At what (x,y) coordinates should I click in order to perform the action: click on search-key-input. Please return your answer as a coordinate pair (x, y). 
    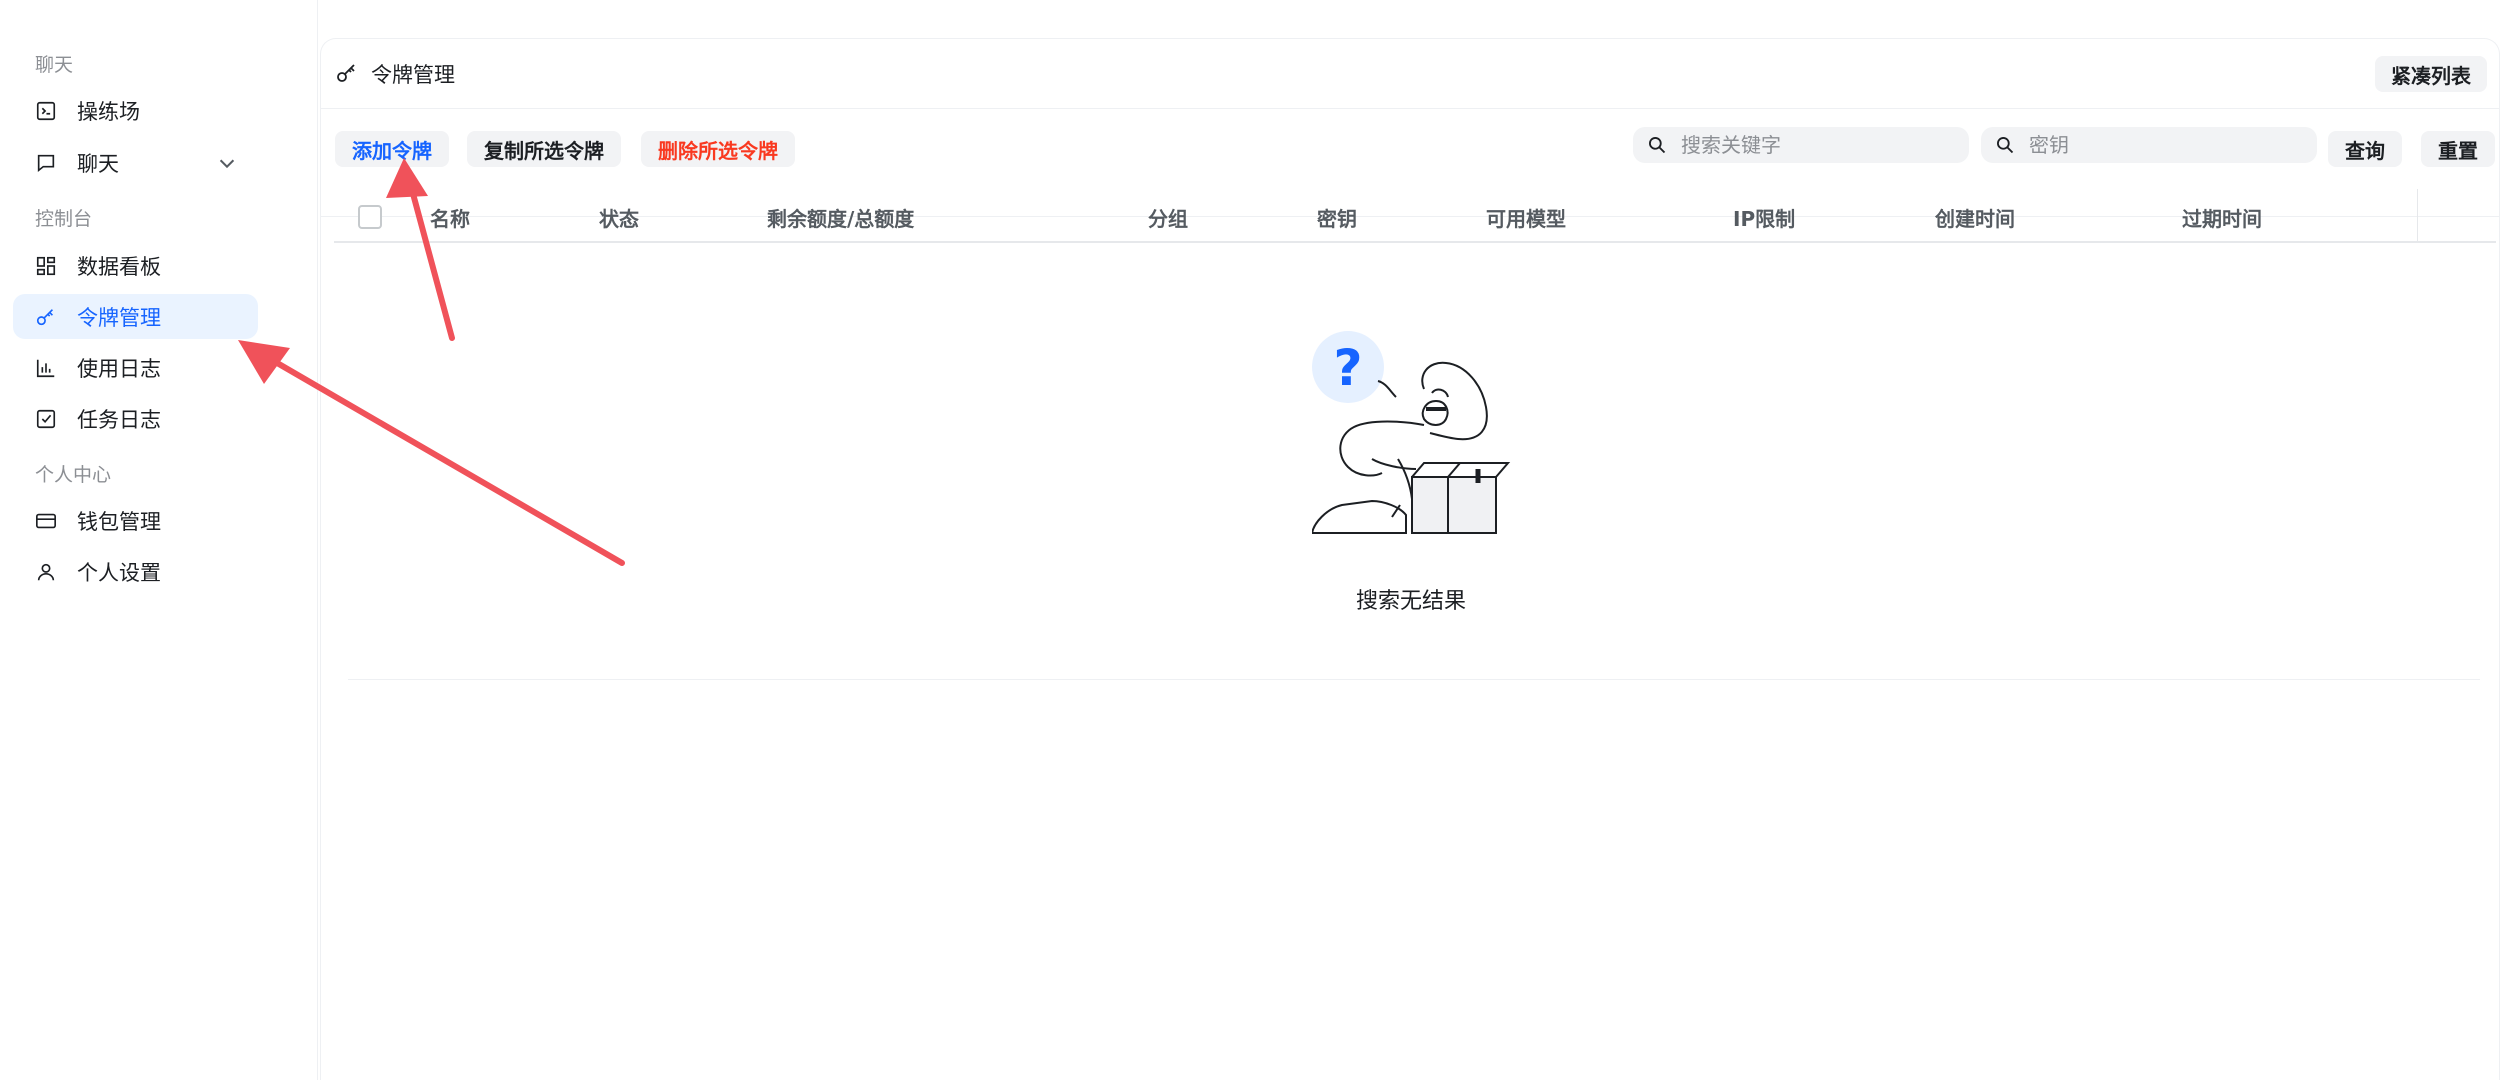
    Looking at the image, I should click on (2172, 145).